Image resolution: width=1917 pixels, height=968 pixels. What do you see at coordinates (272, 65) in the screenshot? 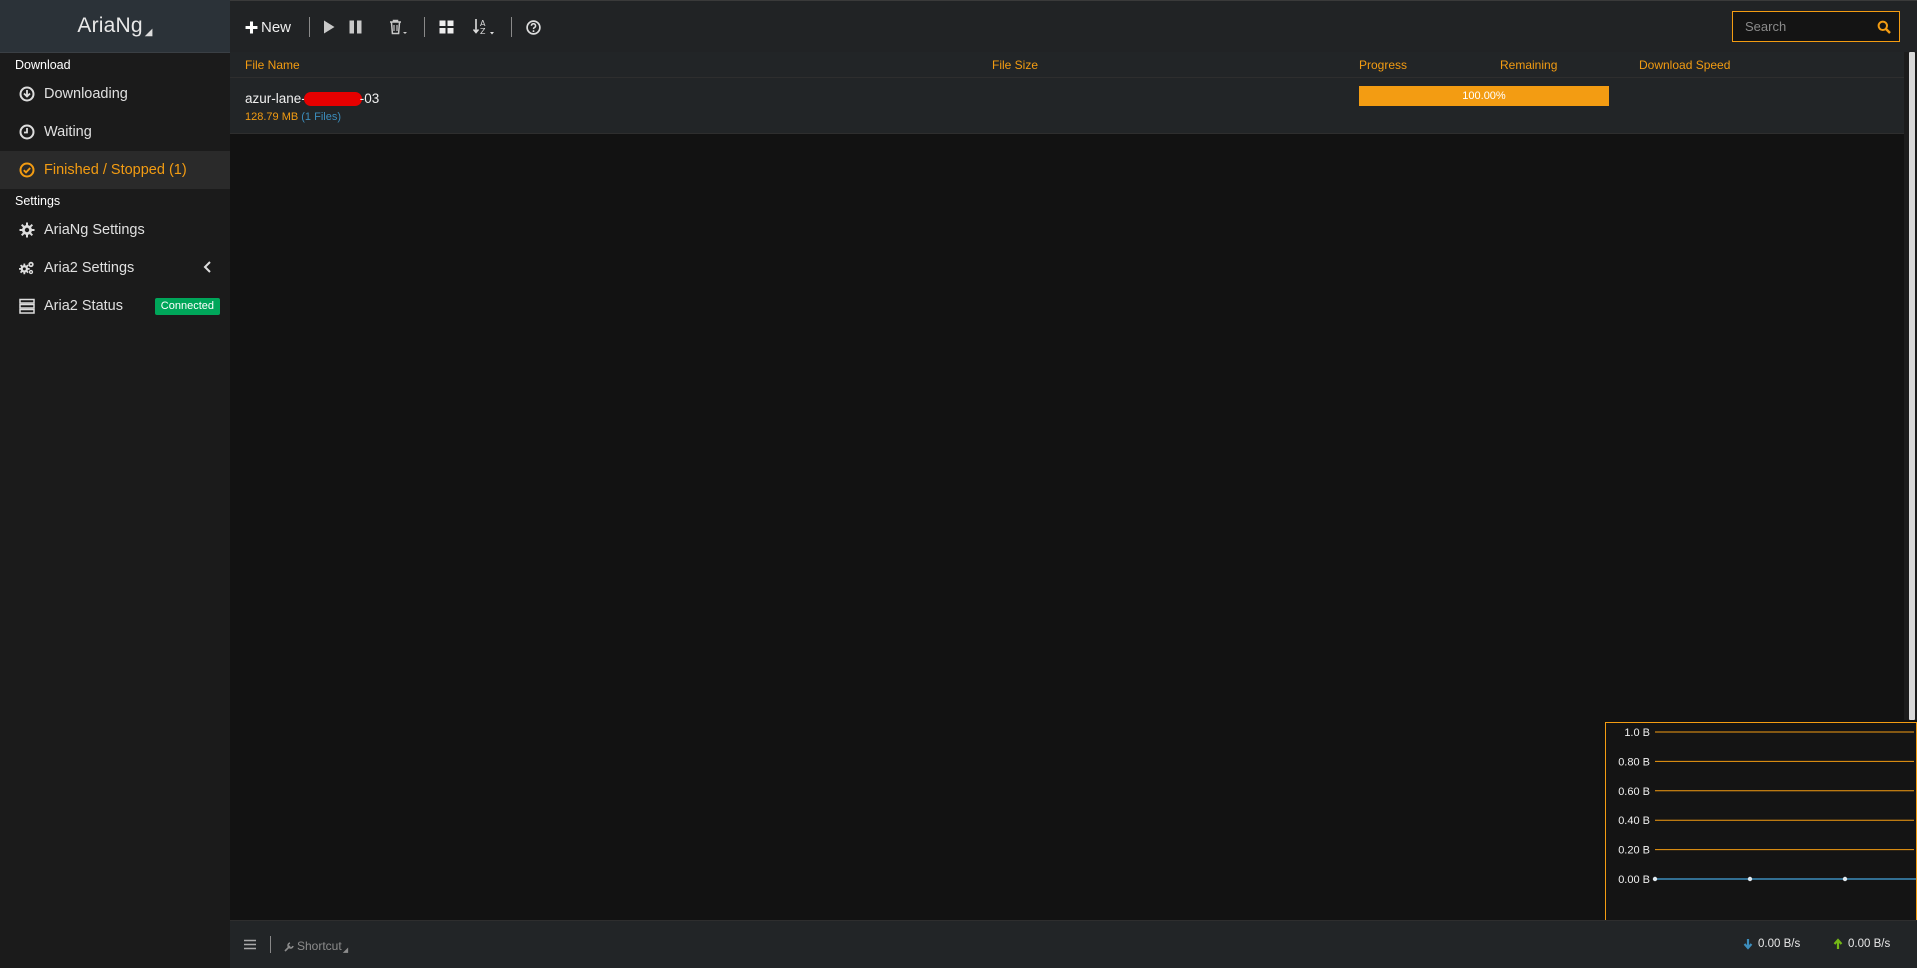
I see `column-file-name: File Name` at bounding box center [272, 65].